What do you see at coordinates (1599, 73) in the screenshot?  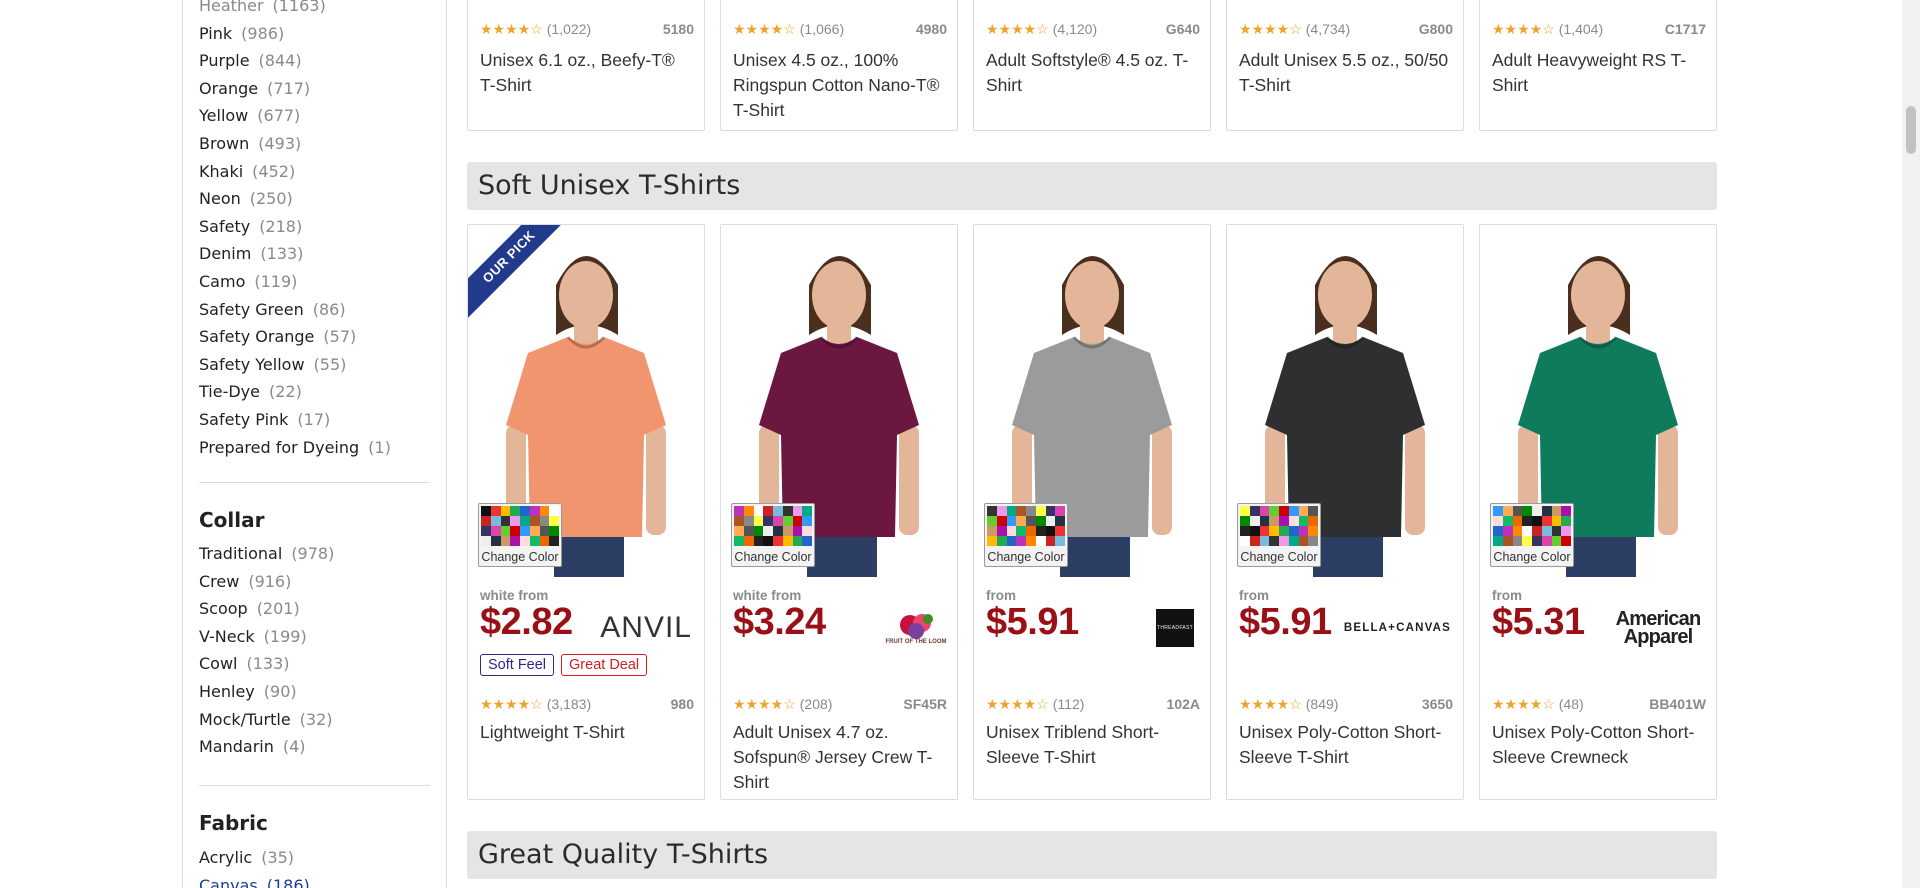 I see `product-title: Adult Heavyweight RS T-Shirt` at bounding box center [1599, 73].